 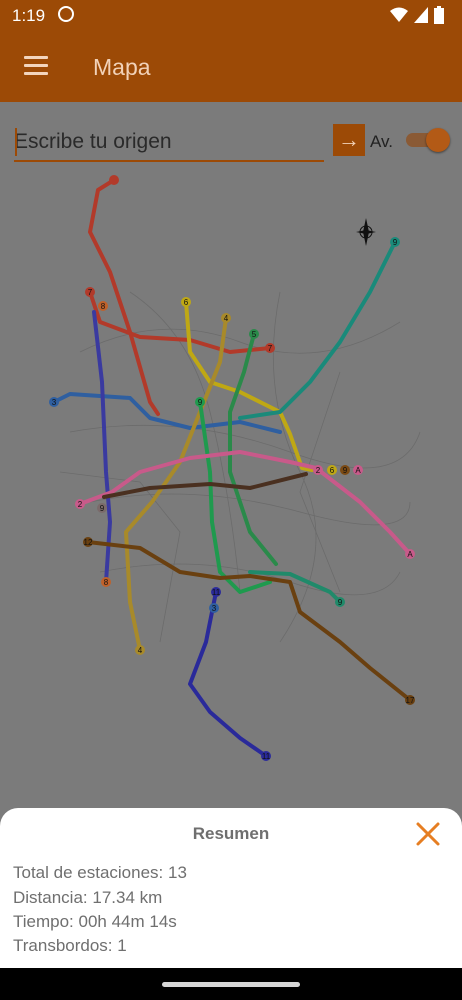 I want to click on av-toggle, so click(x=429, y=140).